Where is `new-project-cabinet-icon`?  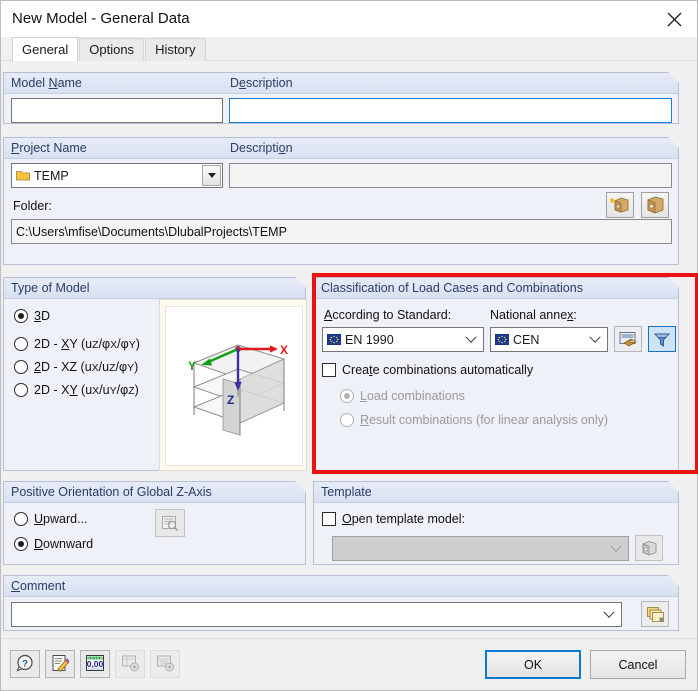 new-project-cabinet-icon is located at coordinates (620, 205).